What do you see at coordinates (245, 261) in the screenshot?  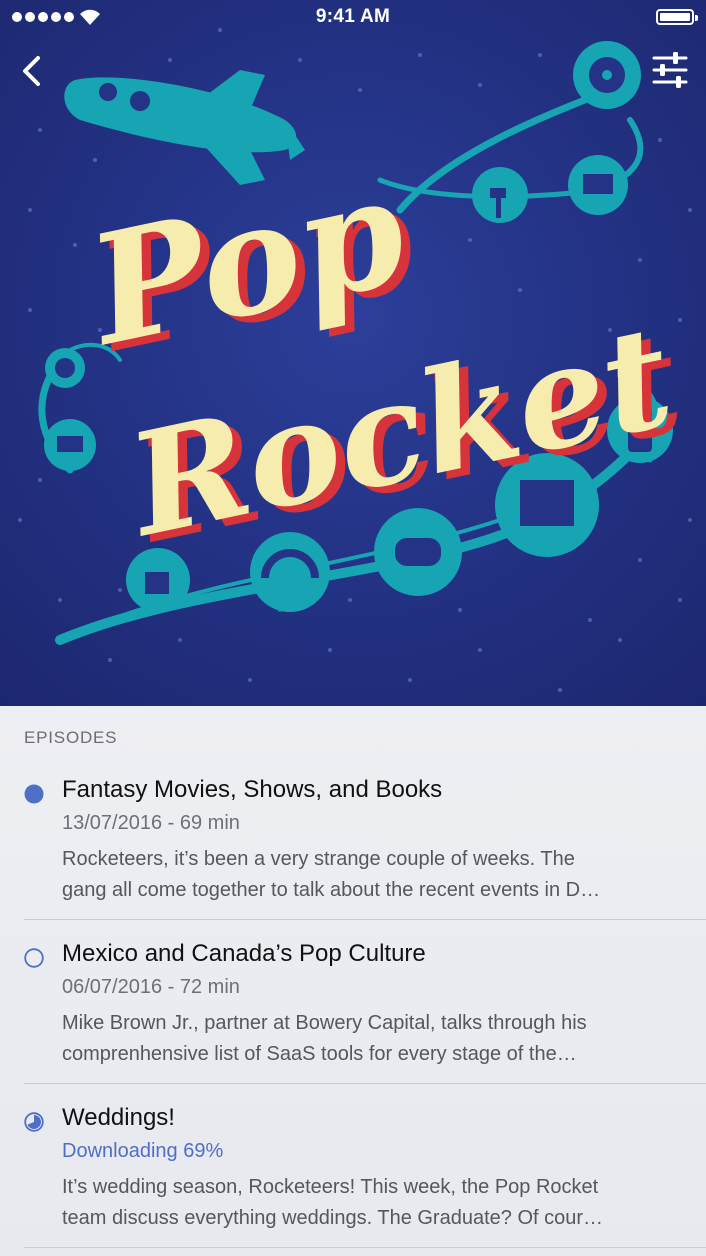 I see `svg-text: Pop` at bounding box center [245, 261].